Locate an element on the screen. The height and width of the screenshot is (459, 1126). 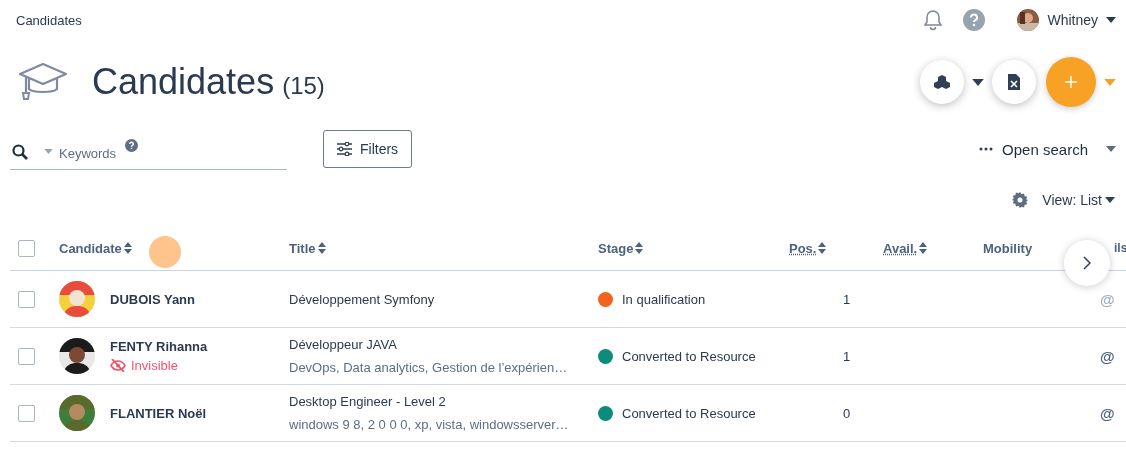
cubes-icon is located at coordinates (942, 82).